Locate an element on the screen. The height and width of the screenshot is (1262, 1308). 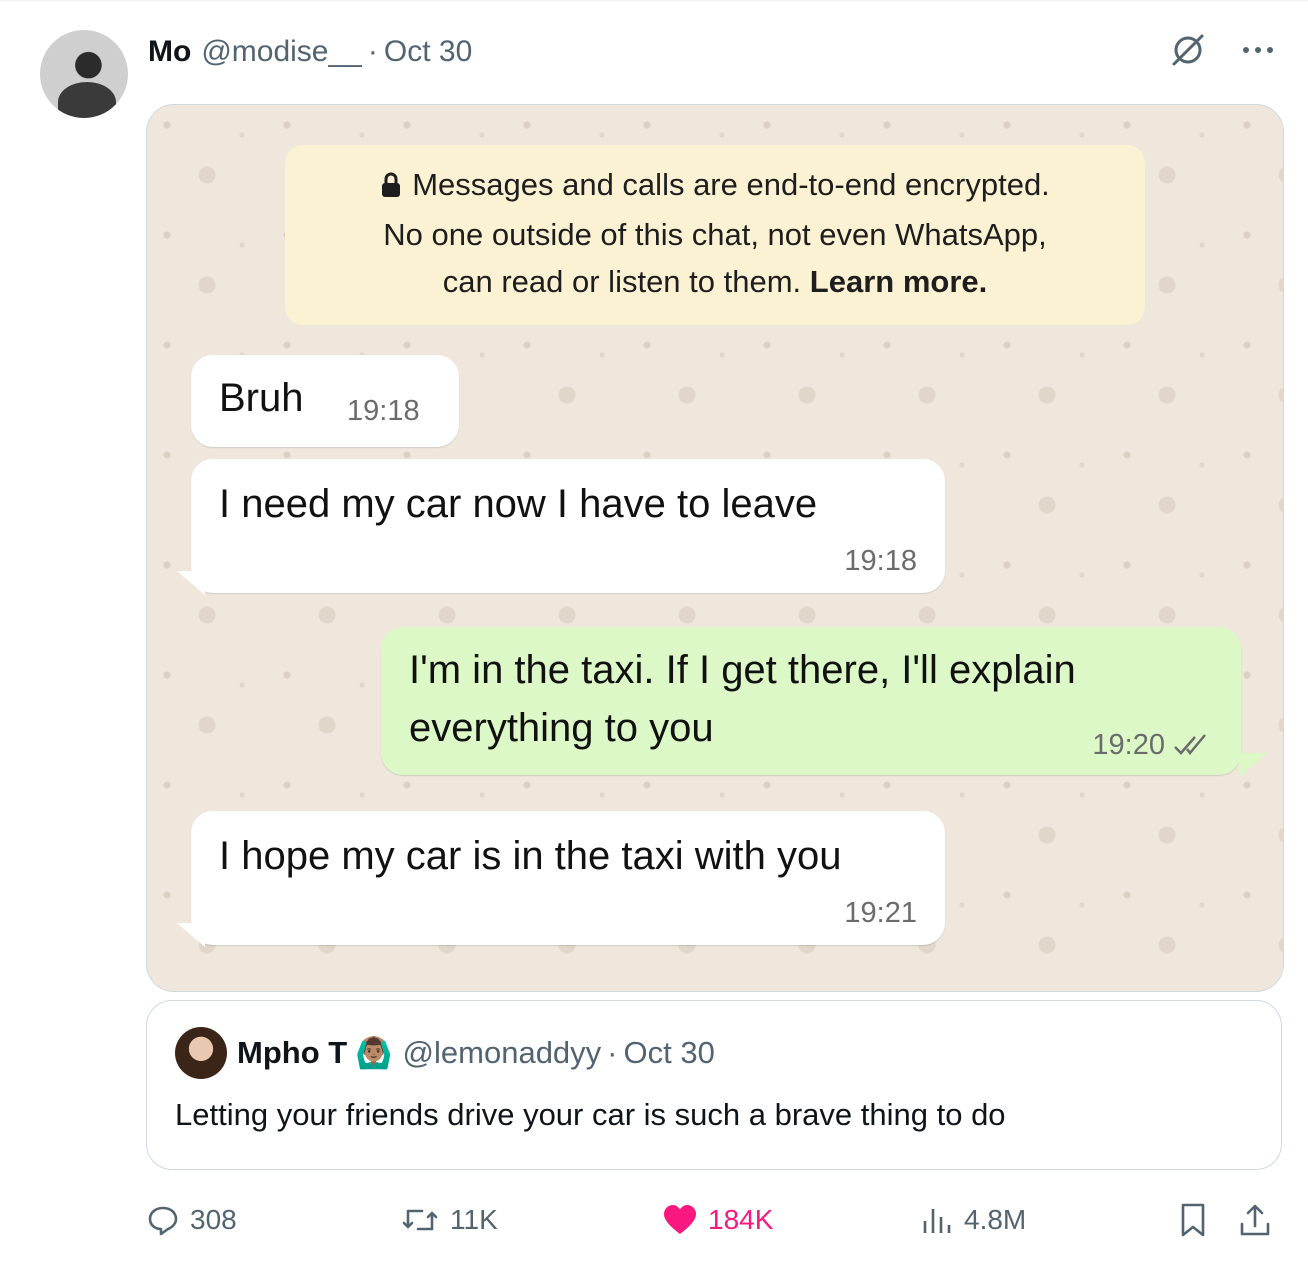
retweet-icon is located at coordinates (420, 1220).